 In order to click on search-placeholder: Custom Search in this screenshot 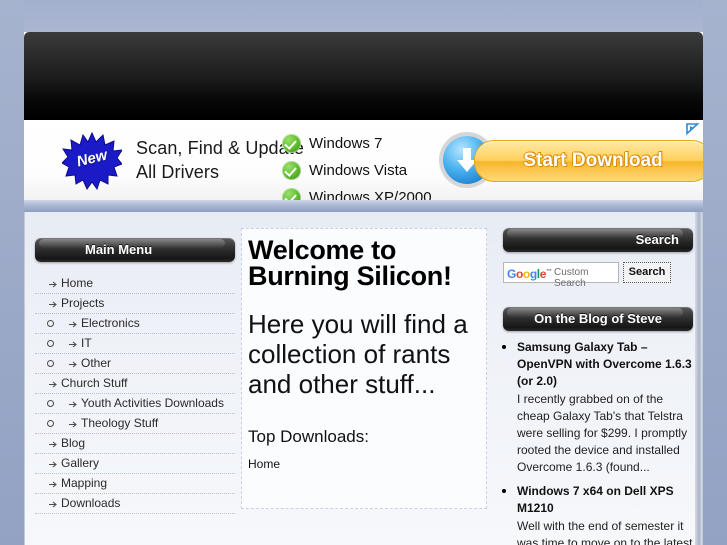, I will do `click(571, 278)`.